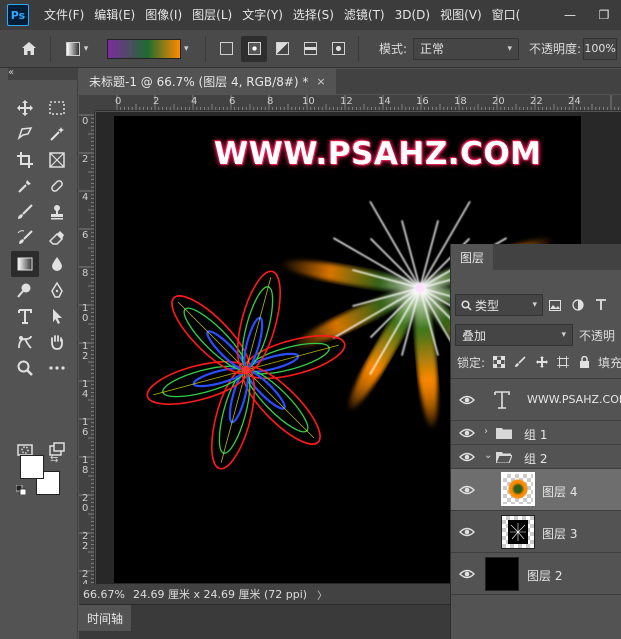 The height and width of the screenshot is (639, 621). I want to click on pen-tool, so click(57, 290).